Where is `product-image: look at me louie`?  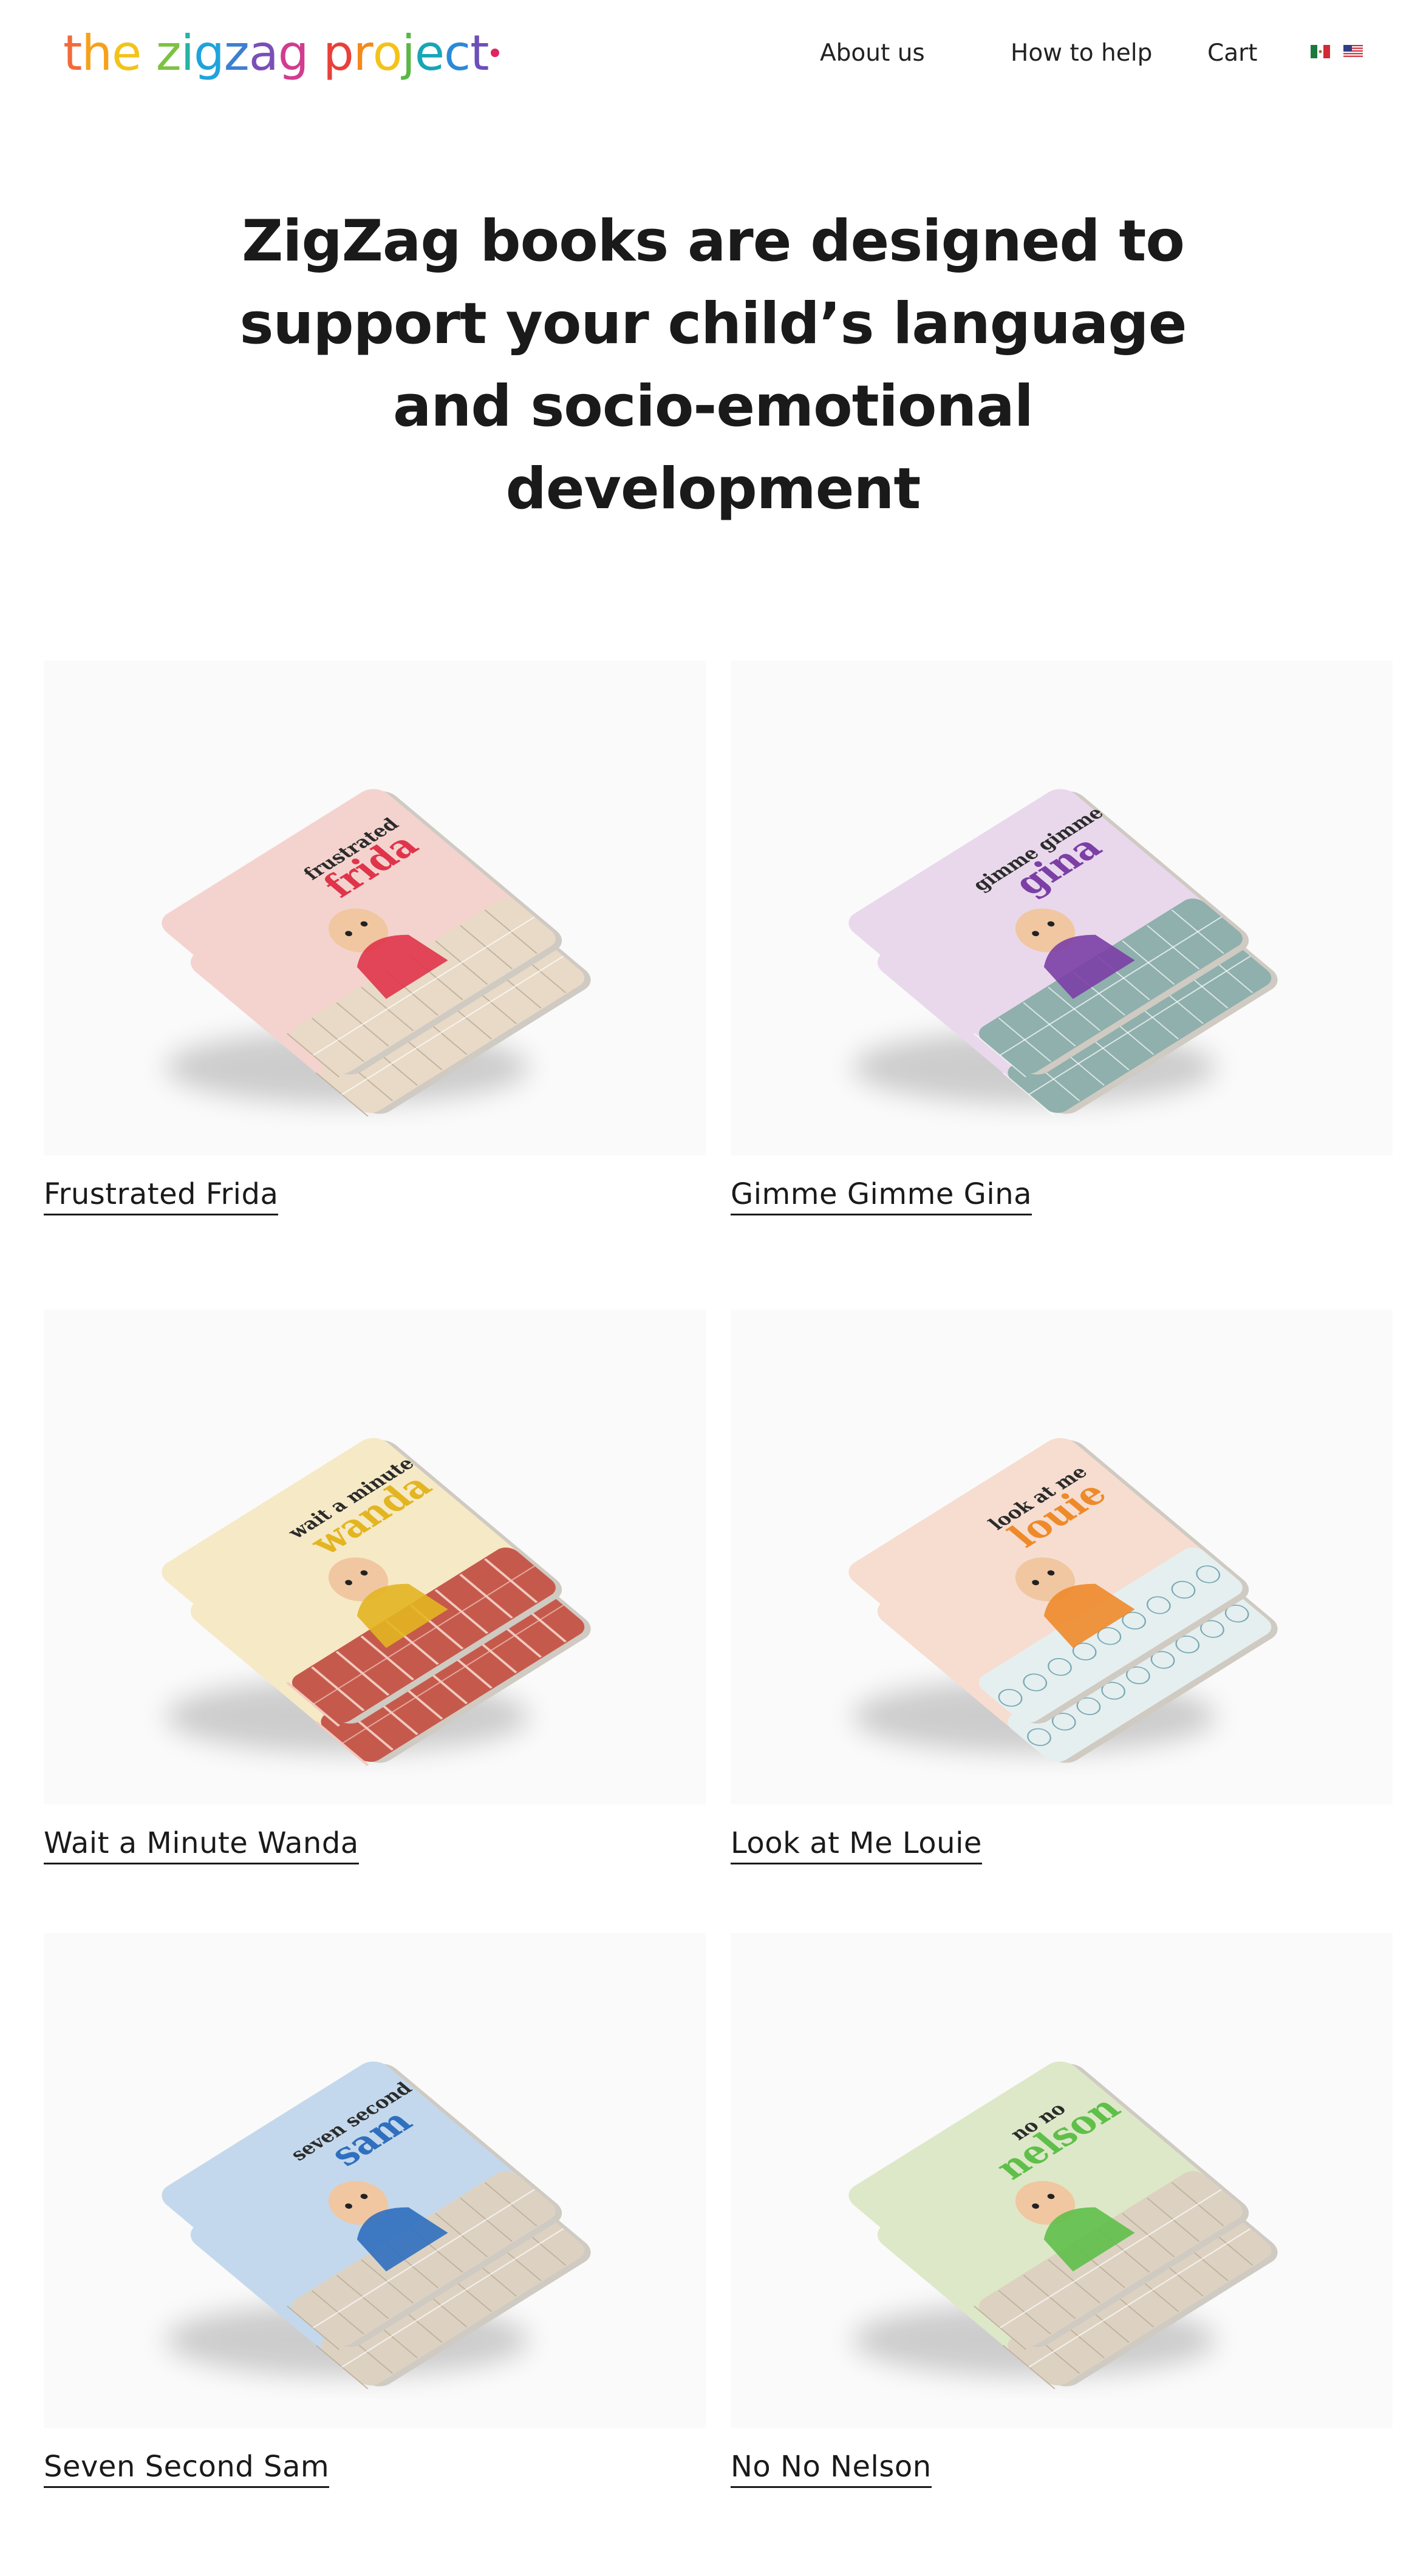
product-image: look at me louie is located at coordinates (1062, 1557).